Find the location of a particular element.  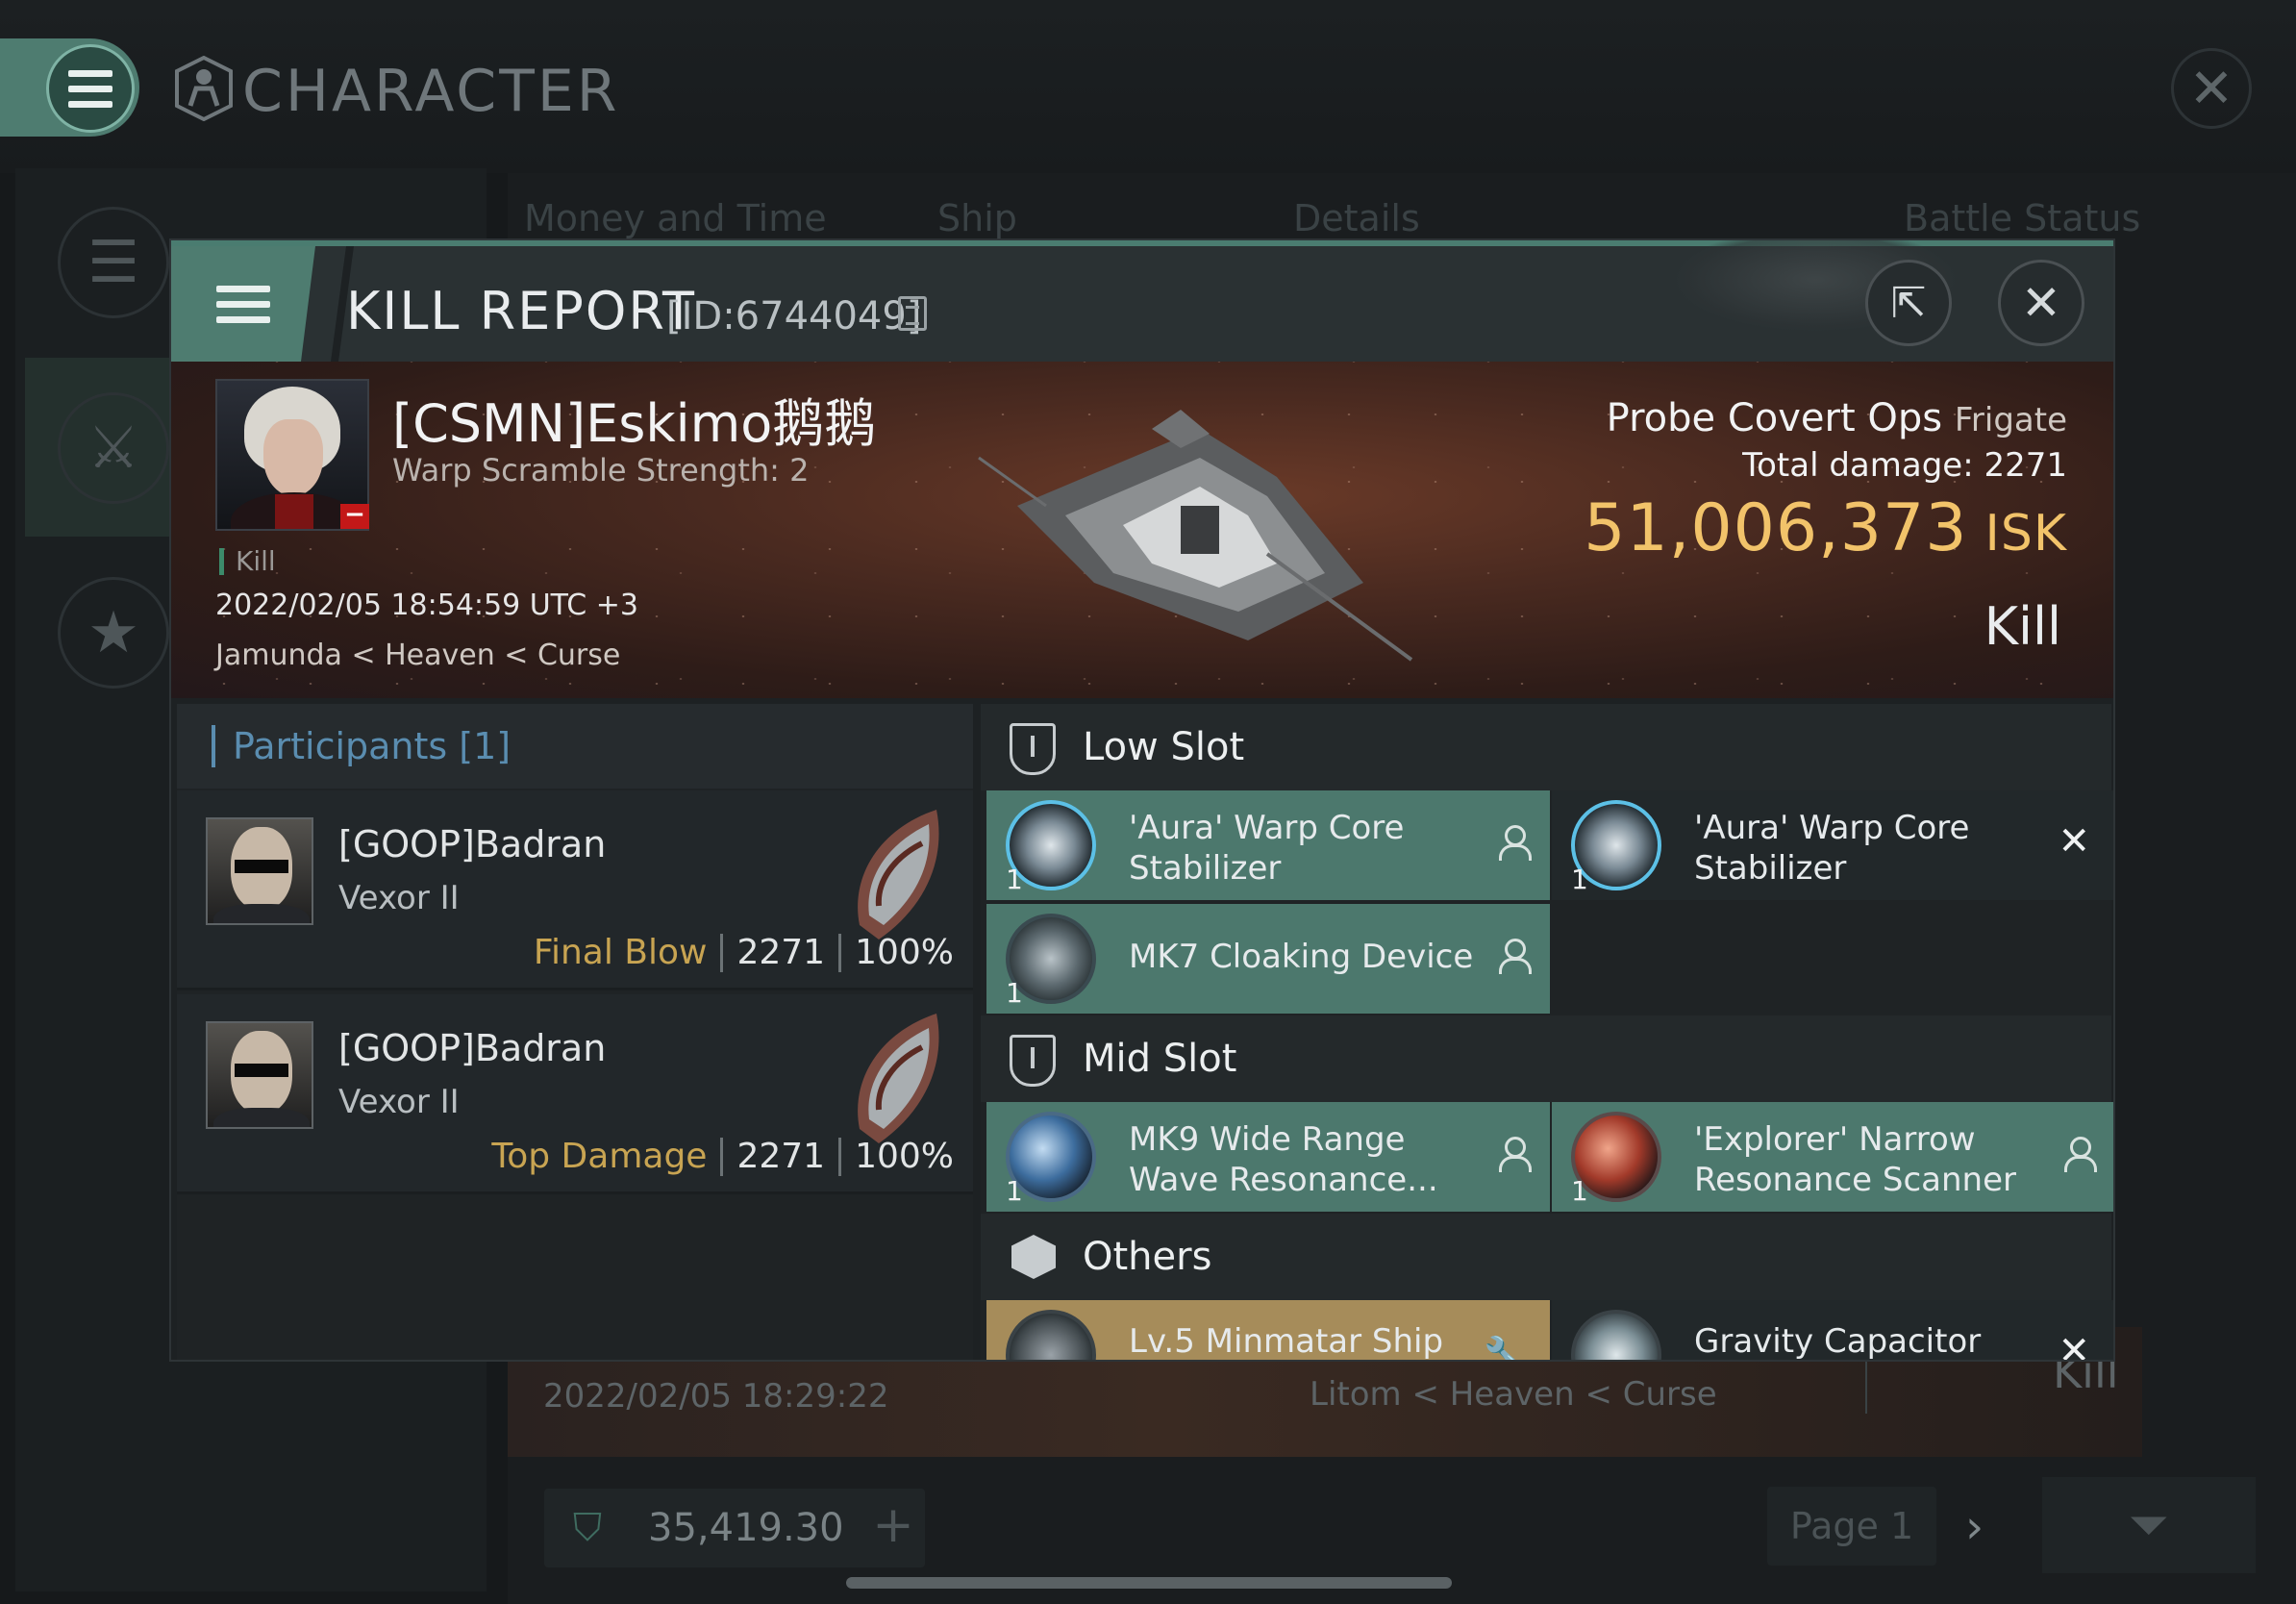

window-close-button: ✕ is located at coordinates (2211, 88).